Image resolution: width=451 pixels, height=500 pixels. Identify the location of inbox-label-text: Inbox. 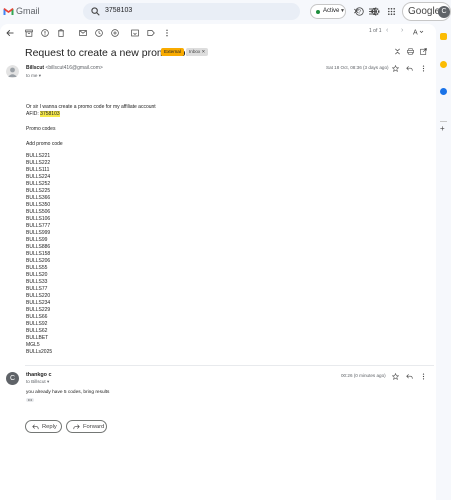
(195, 51).